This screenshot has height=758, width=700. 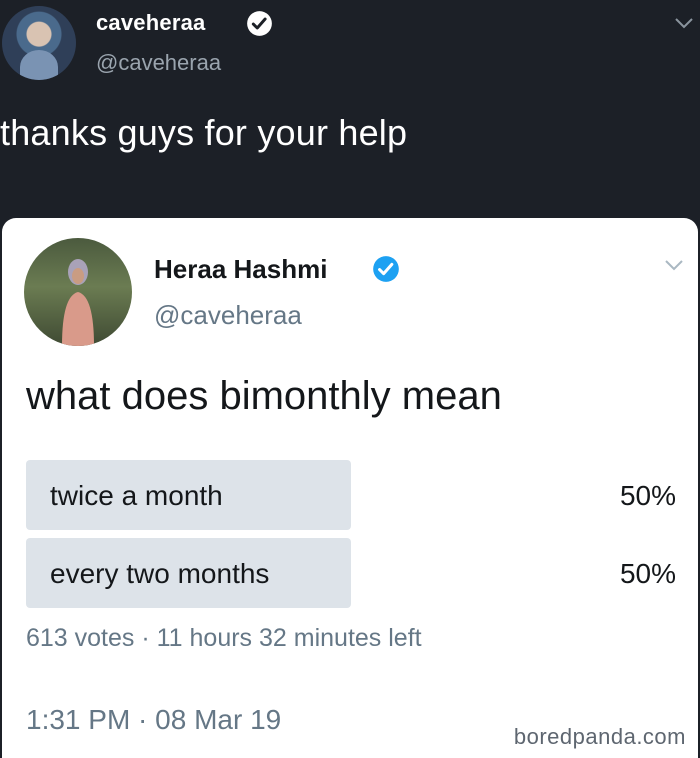 I want to click on display-name: Heraa Hashmi, so click(x=240, y=269).